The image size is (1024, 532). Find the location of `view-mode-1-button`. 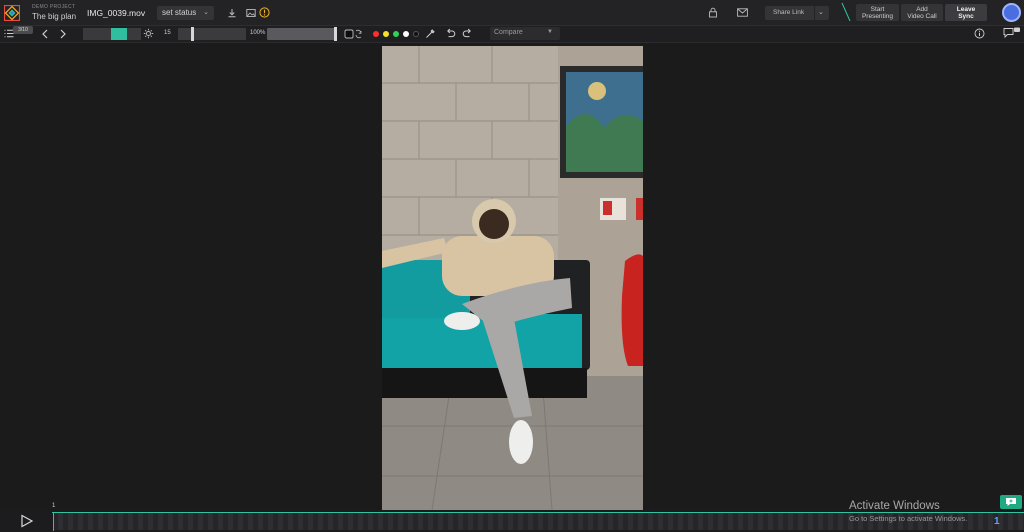

view-mode-1-button is located at coordinates (90, 34).